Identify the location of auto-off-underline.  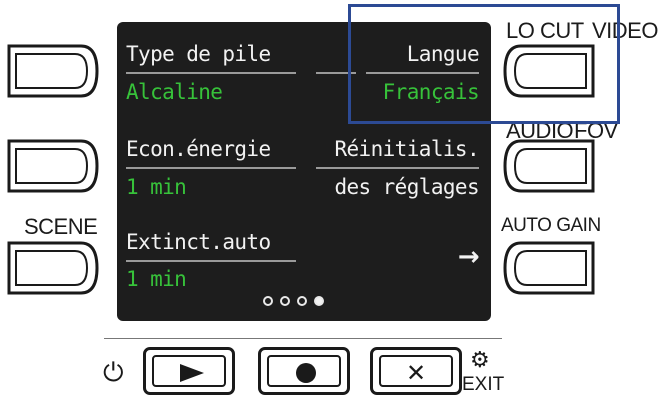
(211, 261).